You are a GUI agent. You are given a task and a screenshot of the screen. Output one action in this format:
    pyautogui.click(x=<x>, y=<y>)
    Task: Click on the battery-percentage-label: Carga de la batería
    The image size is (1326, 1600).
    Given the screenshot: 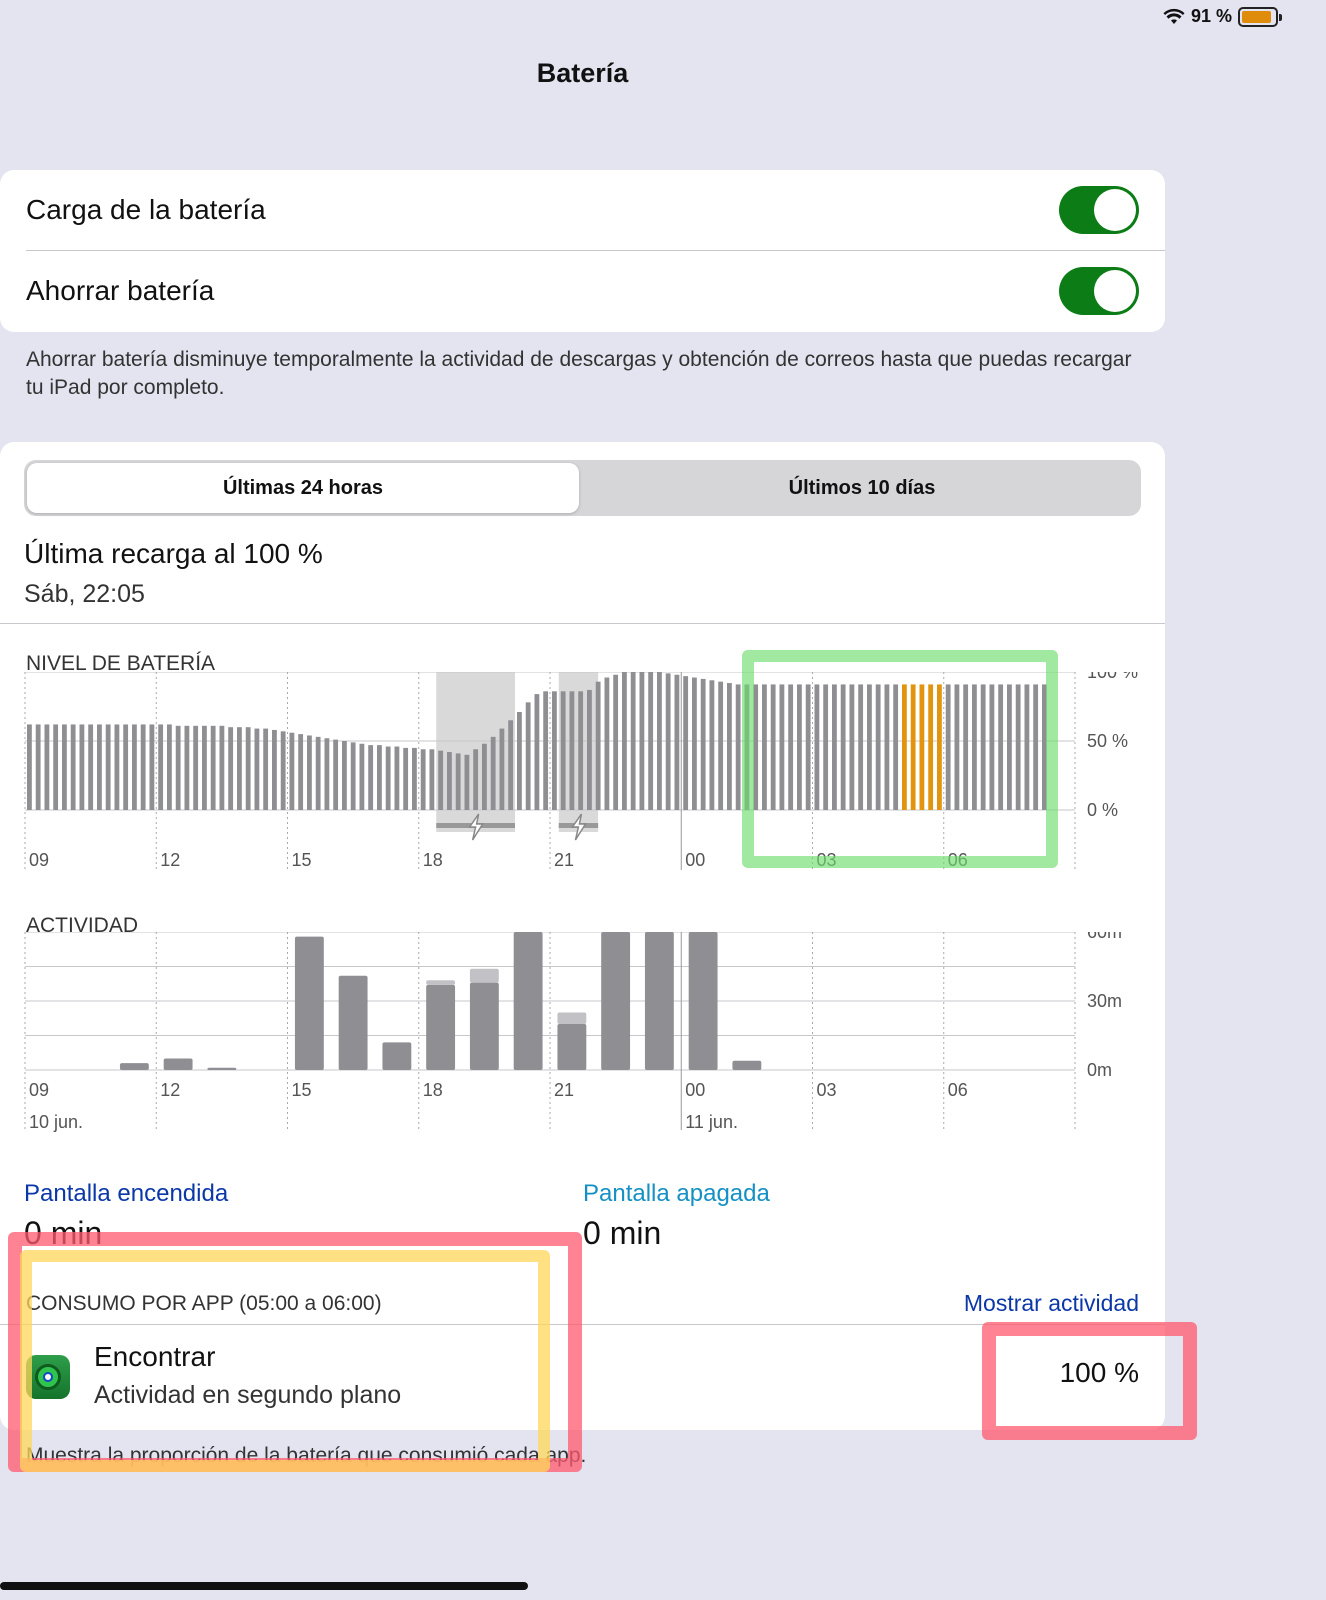 What is the action you would take?
    pyautogui.click(x=146, y=209)
    